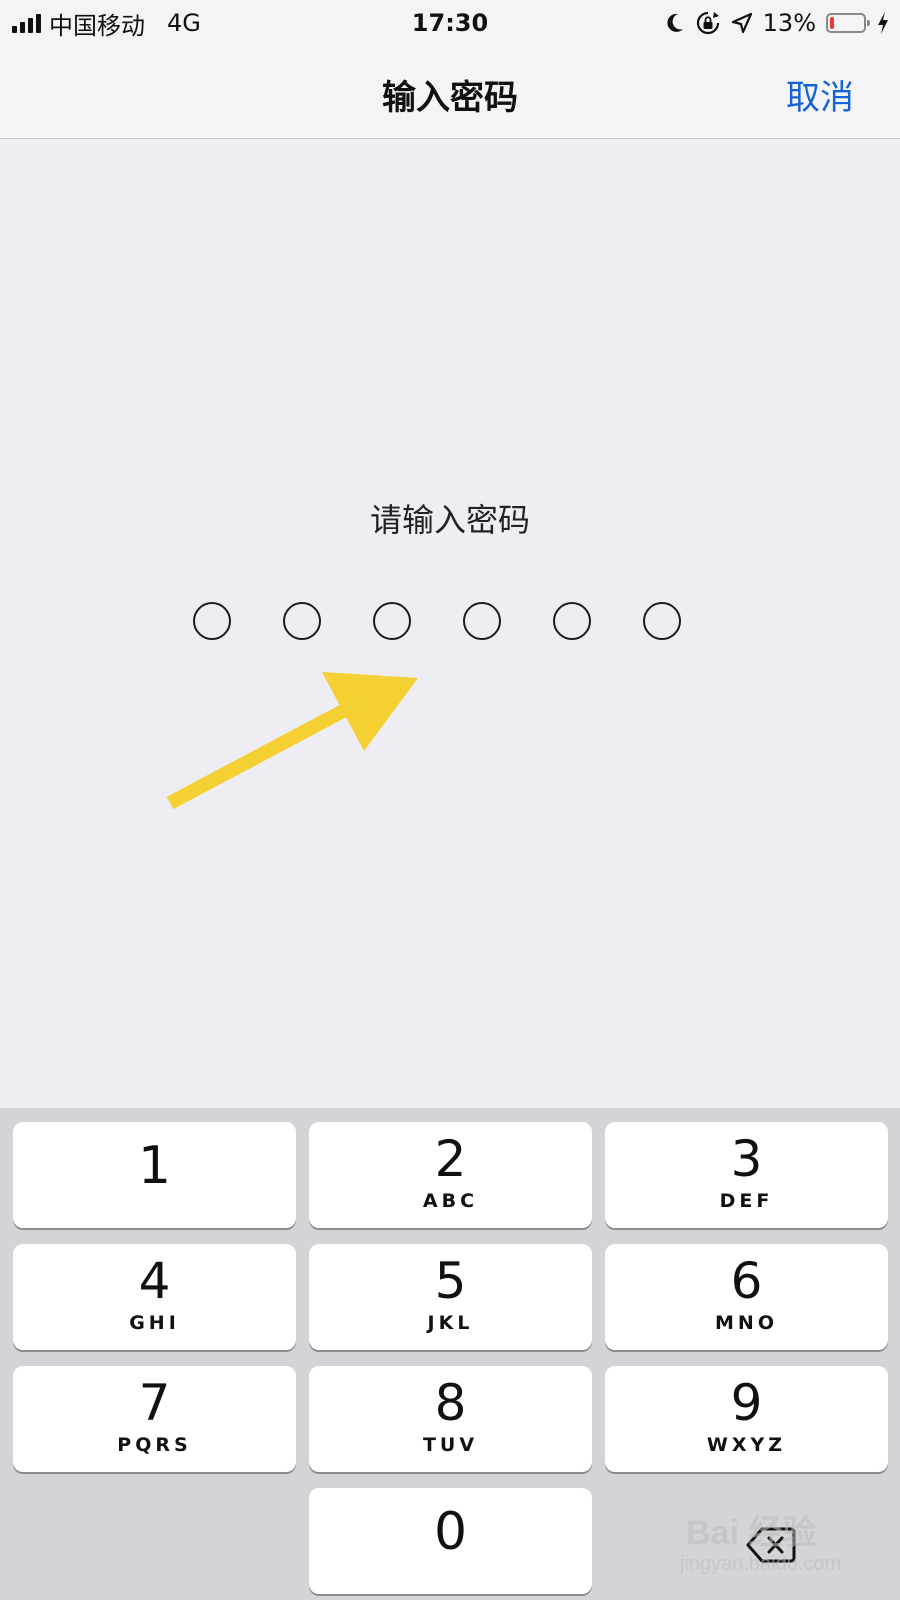  I want to click on key-letters: MNO, so click(746, 1323).